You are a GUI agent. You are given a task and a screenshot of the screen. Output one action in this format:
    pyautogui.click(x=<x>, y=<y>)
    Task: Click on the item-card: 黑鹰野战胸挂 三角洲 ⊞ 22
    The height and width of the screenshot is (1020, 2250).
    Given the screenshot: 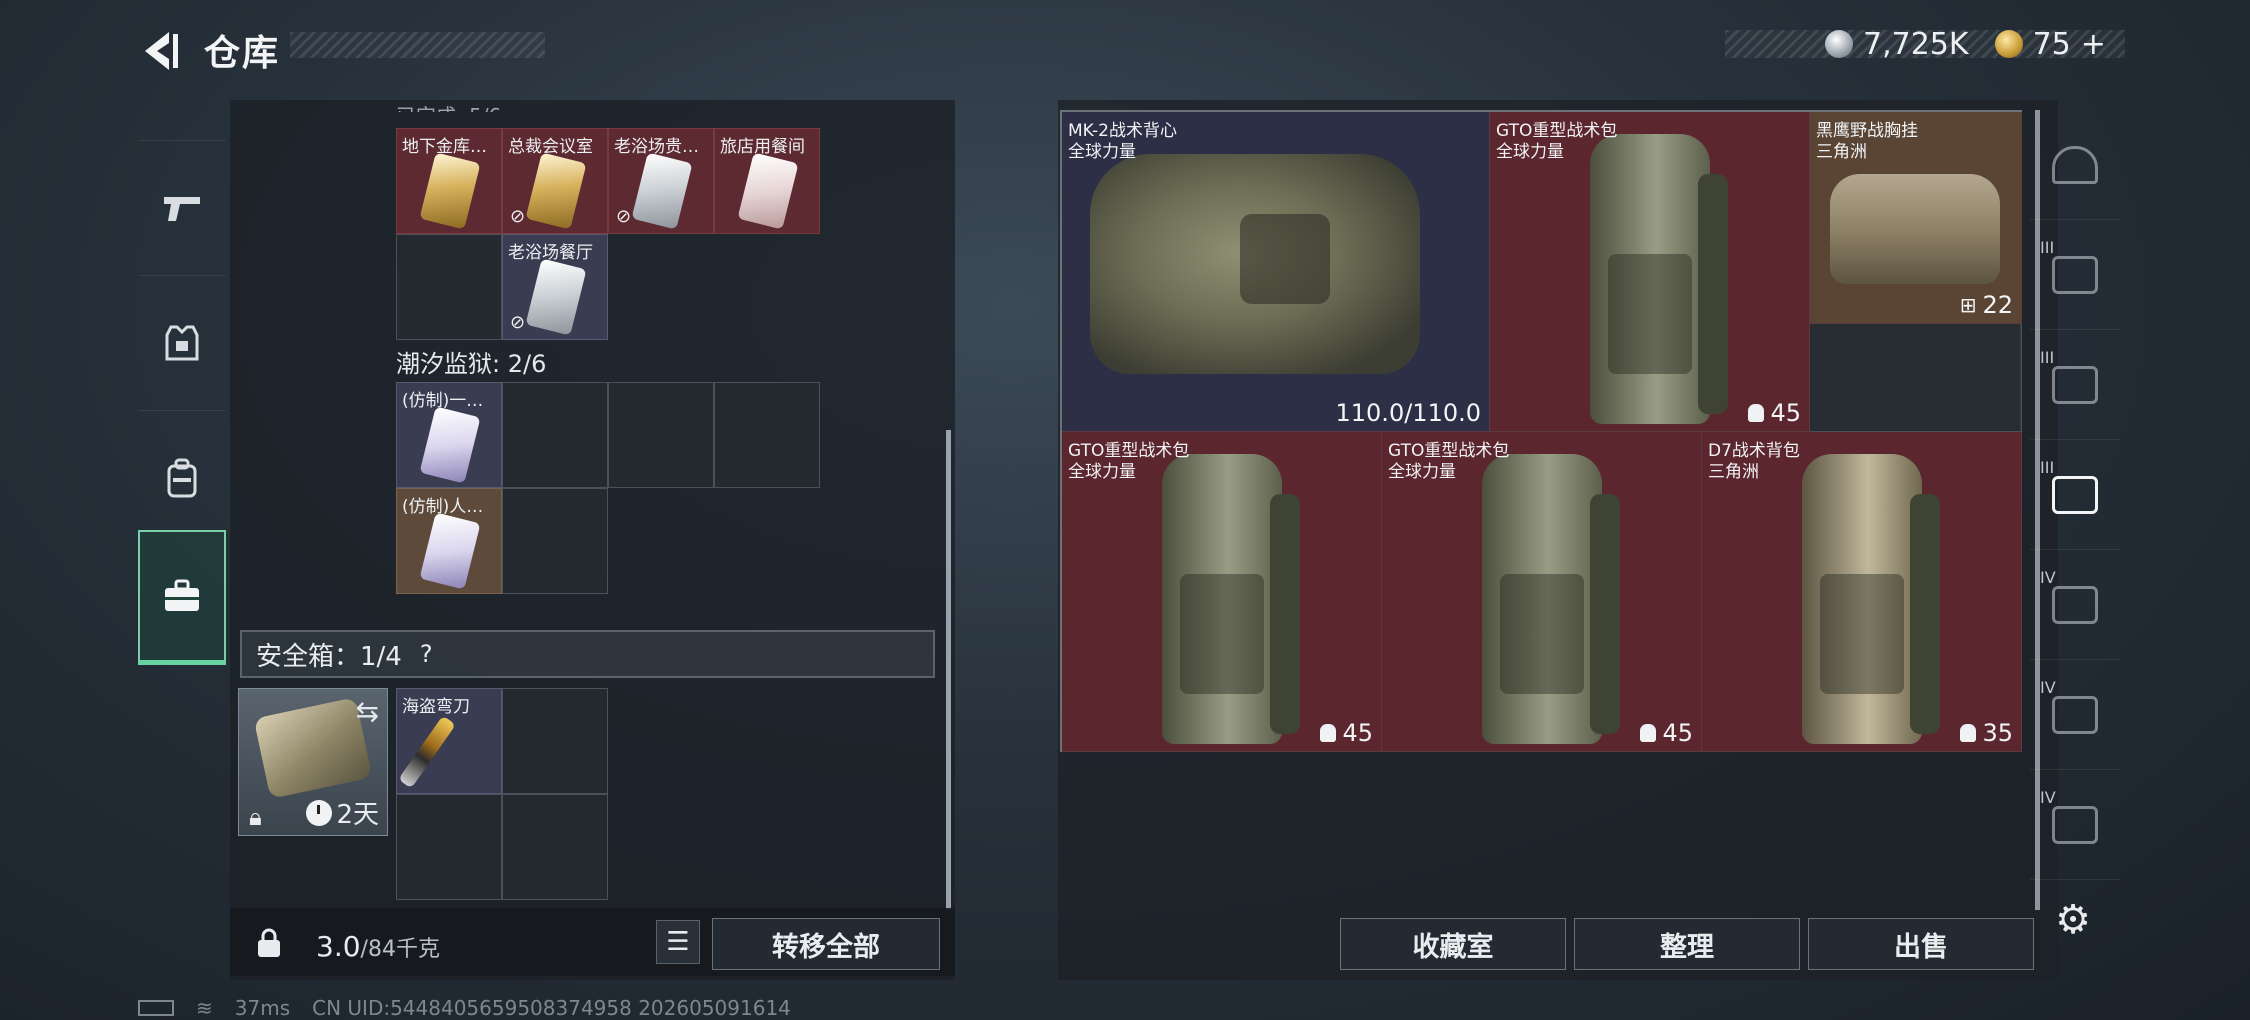 What is the action you would take?
    pyautogui.click(x=1916, y=218)
    